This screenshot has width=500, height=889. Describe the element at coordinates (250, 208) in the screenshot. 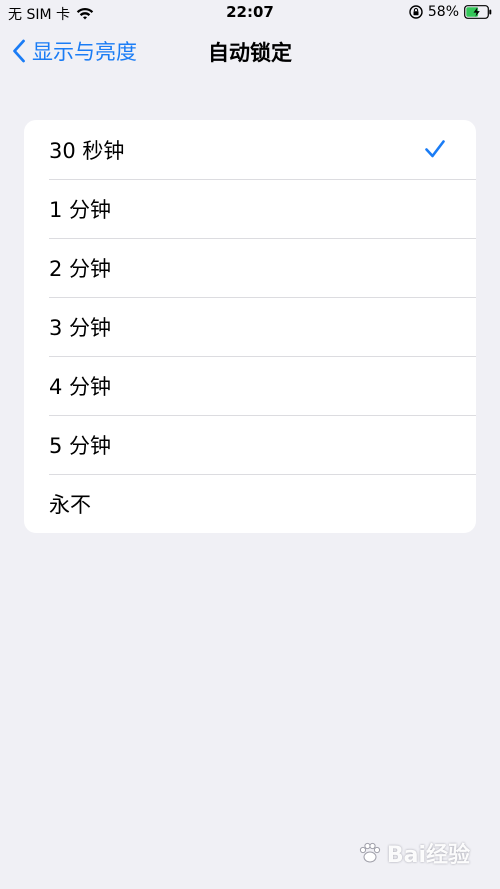

I see `option-1-minute: 1 分钟` at that location.